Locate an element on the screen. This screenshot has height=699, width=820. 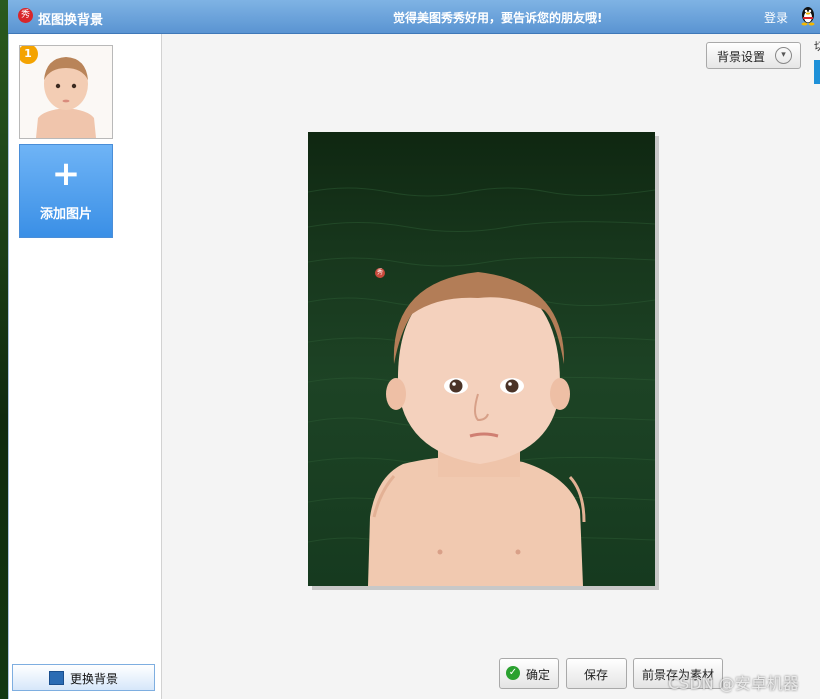
add-image-button: + 添加图片 is located at coordinates (66, 191).